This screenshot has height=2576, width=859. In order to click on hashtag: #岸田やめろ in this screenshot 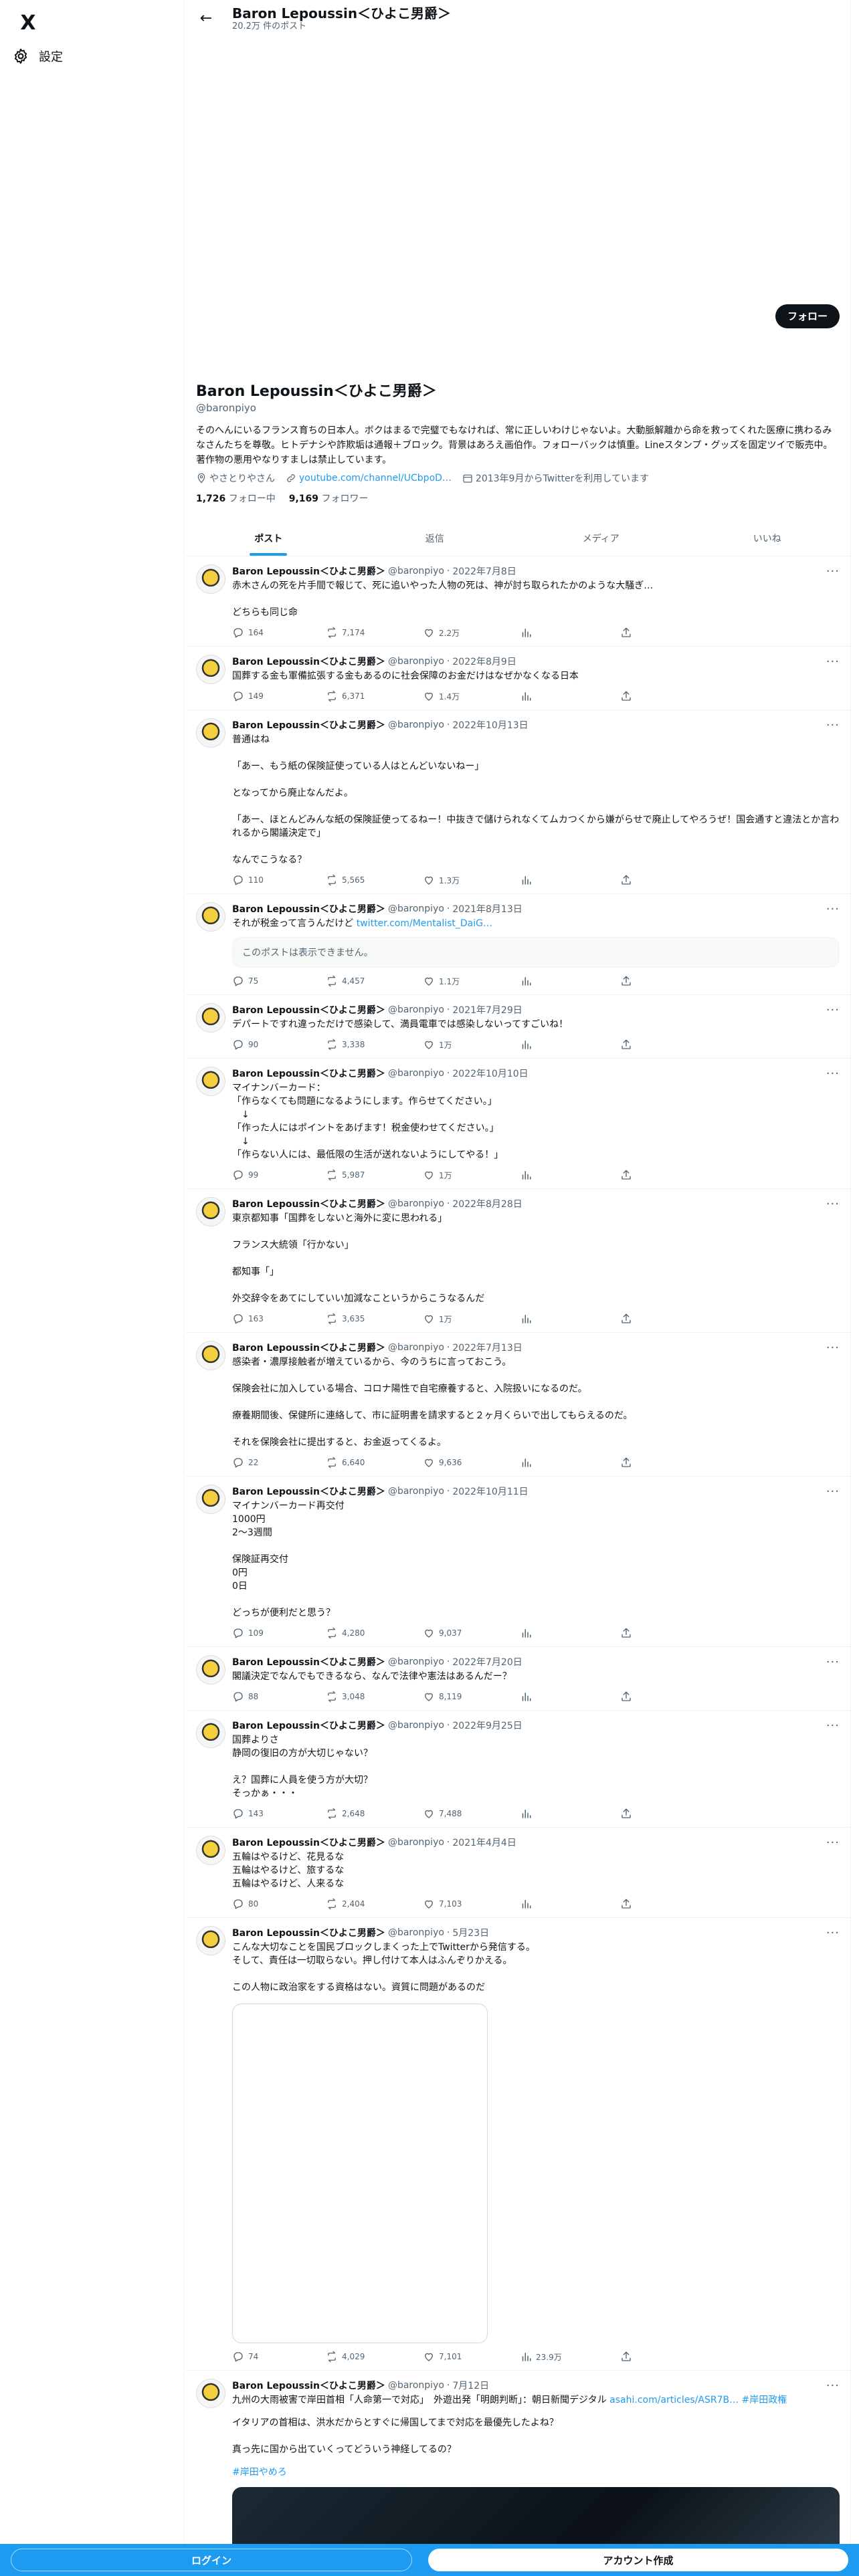, I will do `click(536, 2472)`.